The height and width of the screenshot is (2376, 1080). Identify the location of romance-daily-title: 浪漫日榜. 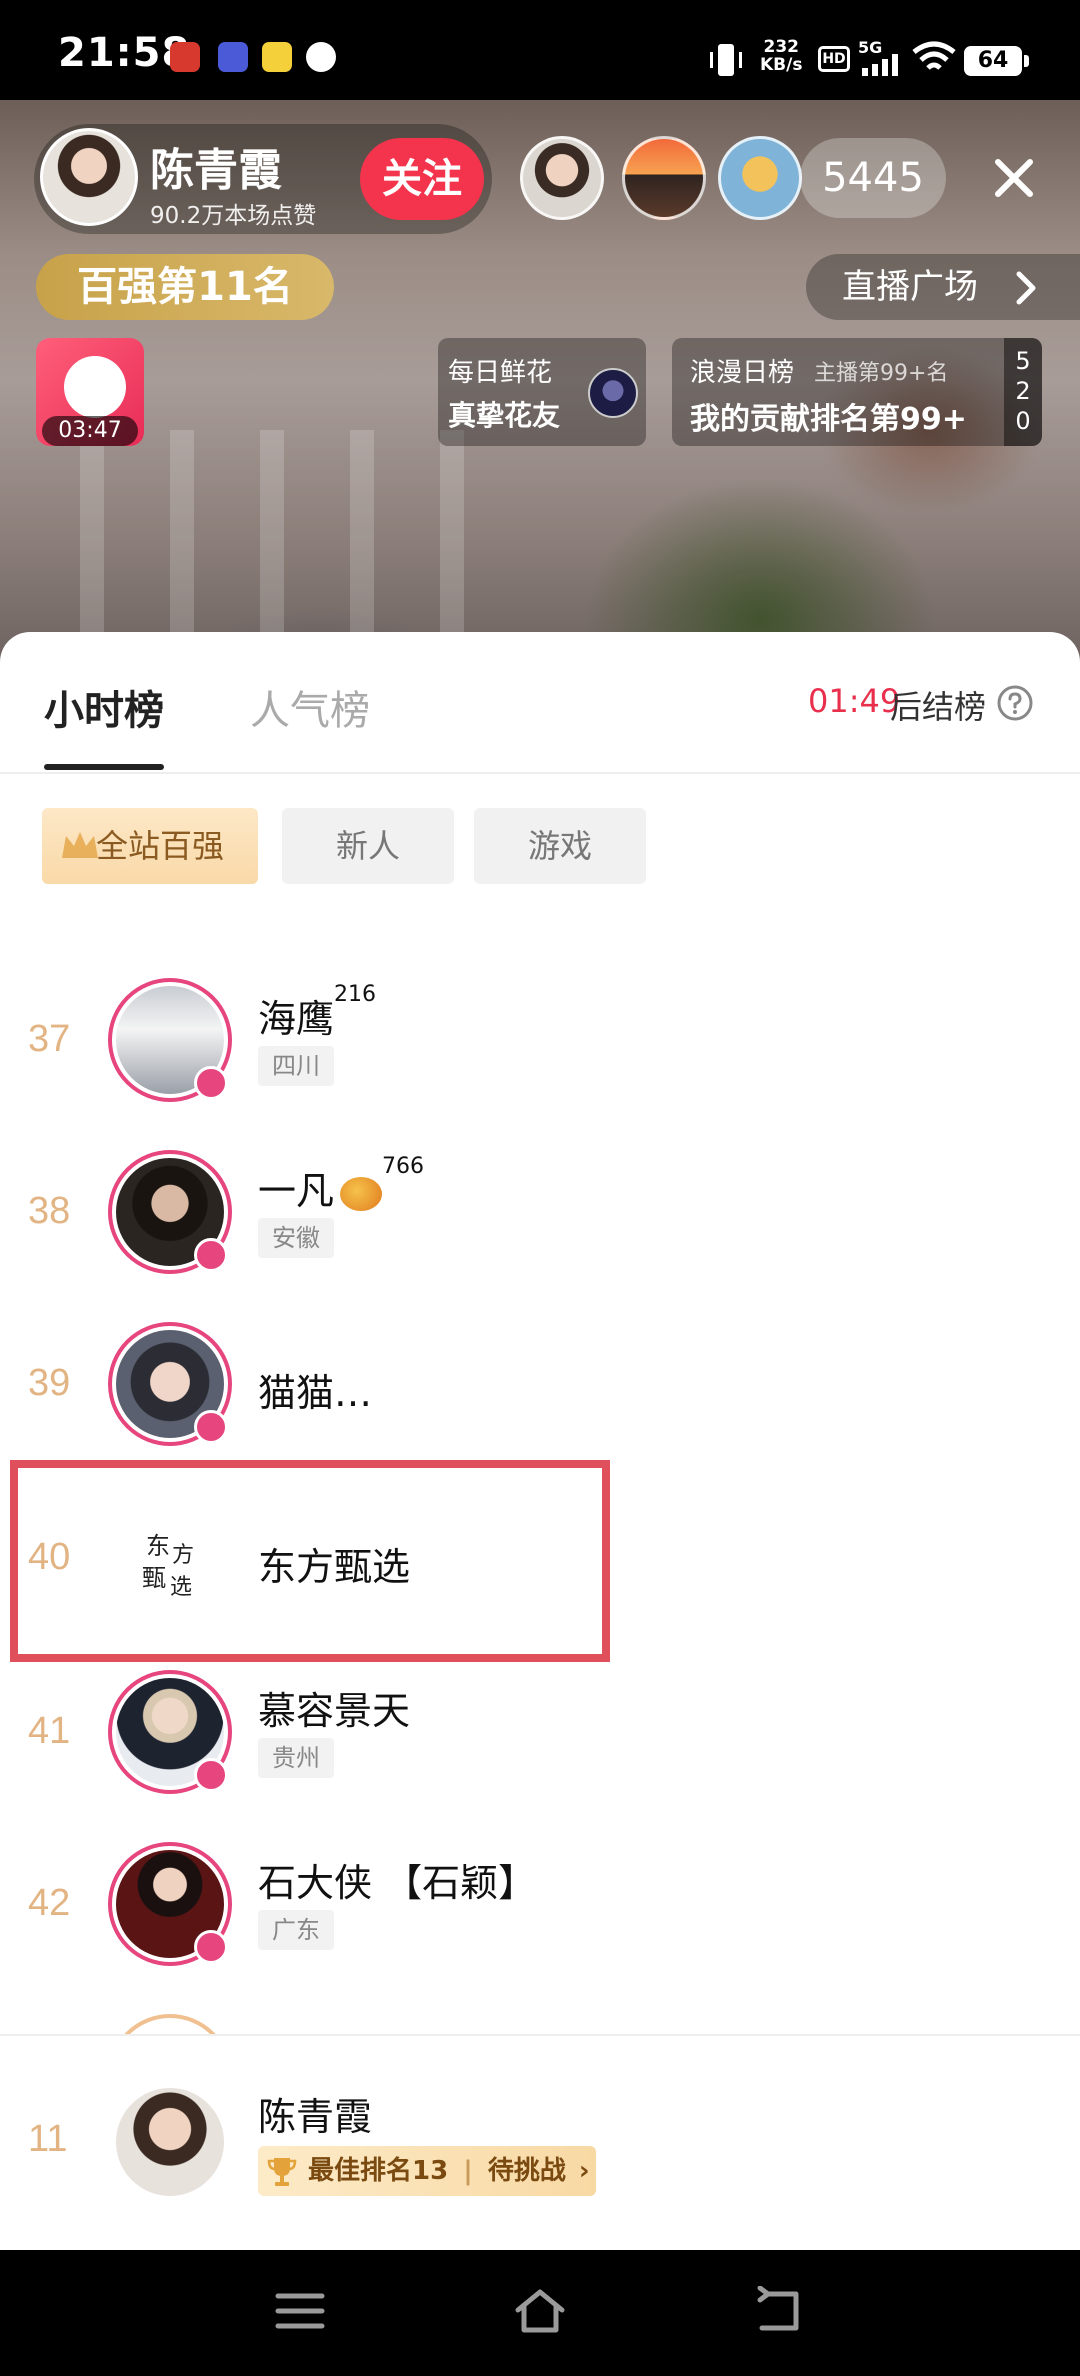
(742, 373).